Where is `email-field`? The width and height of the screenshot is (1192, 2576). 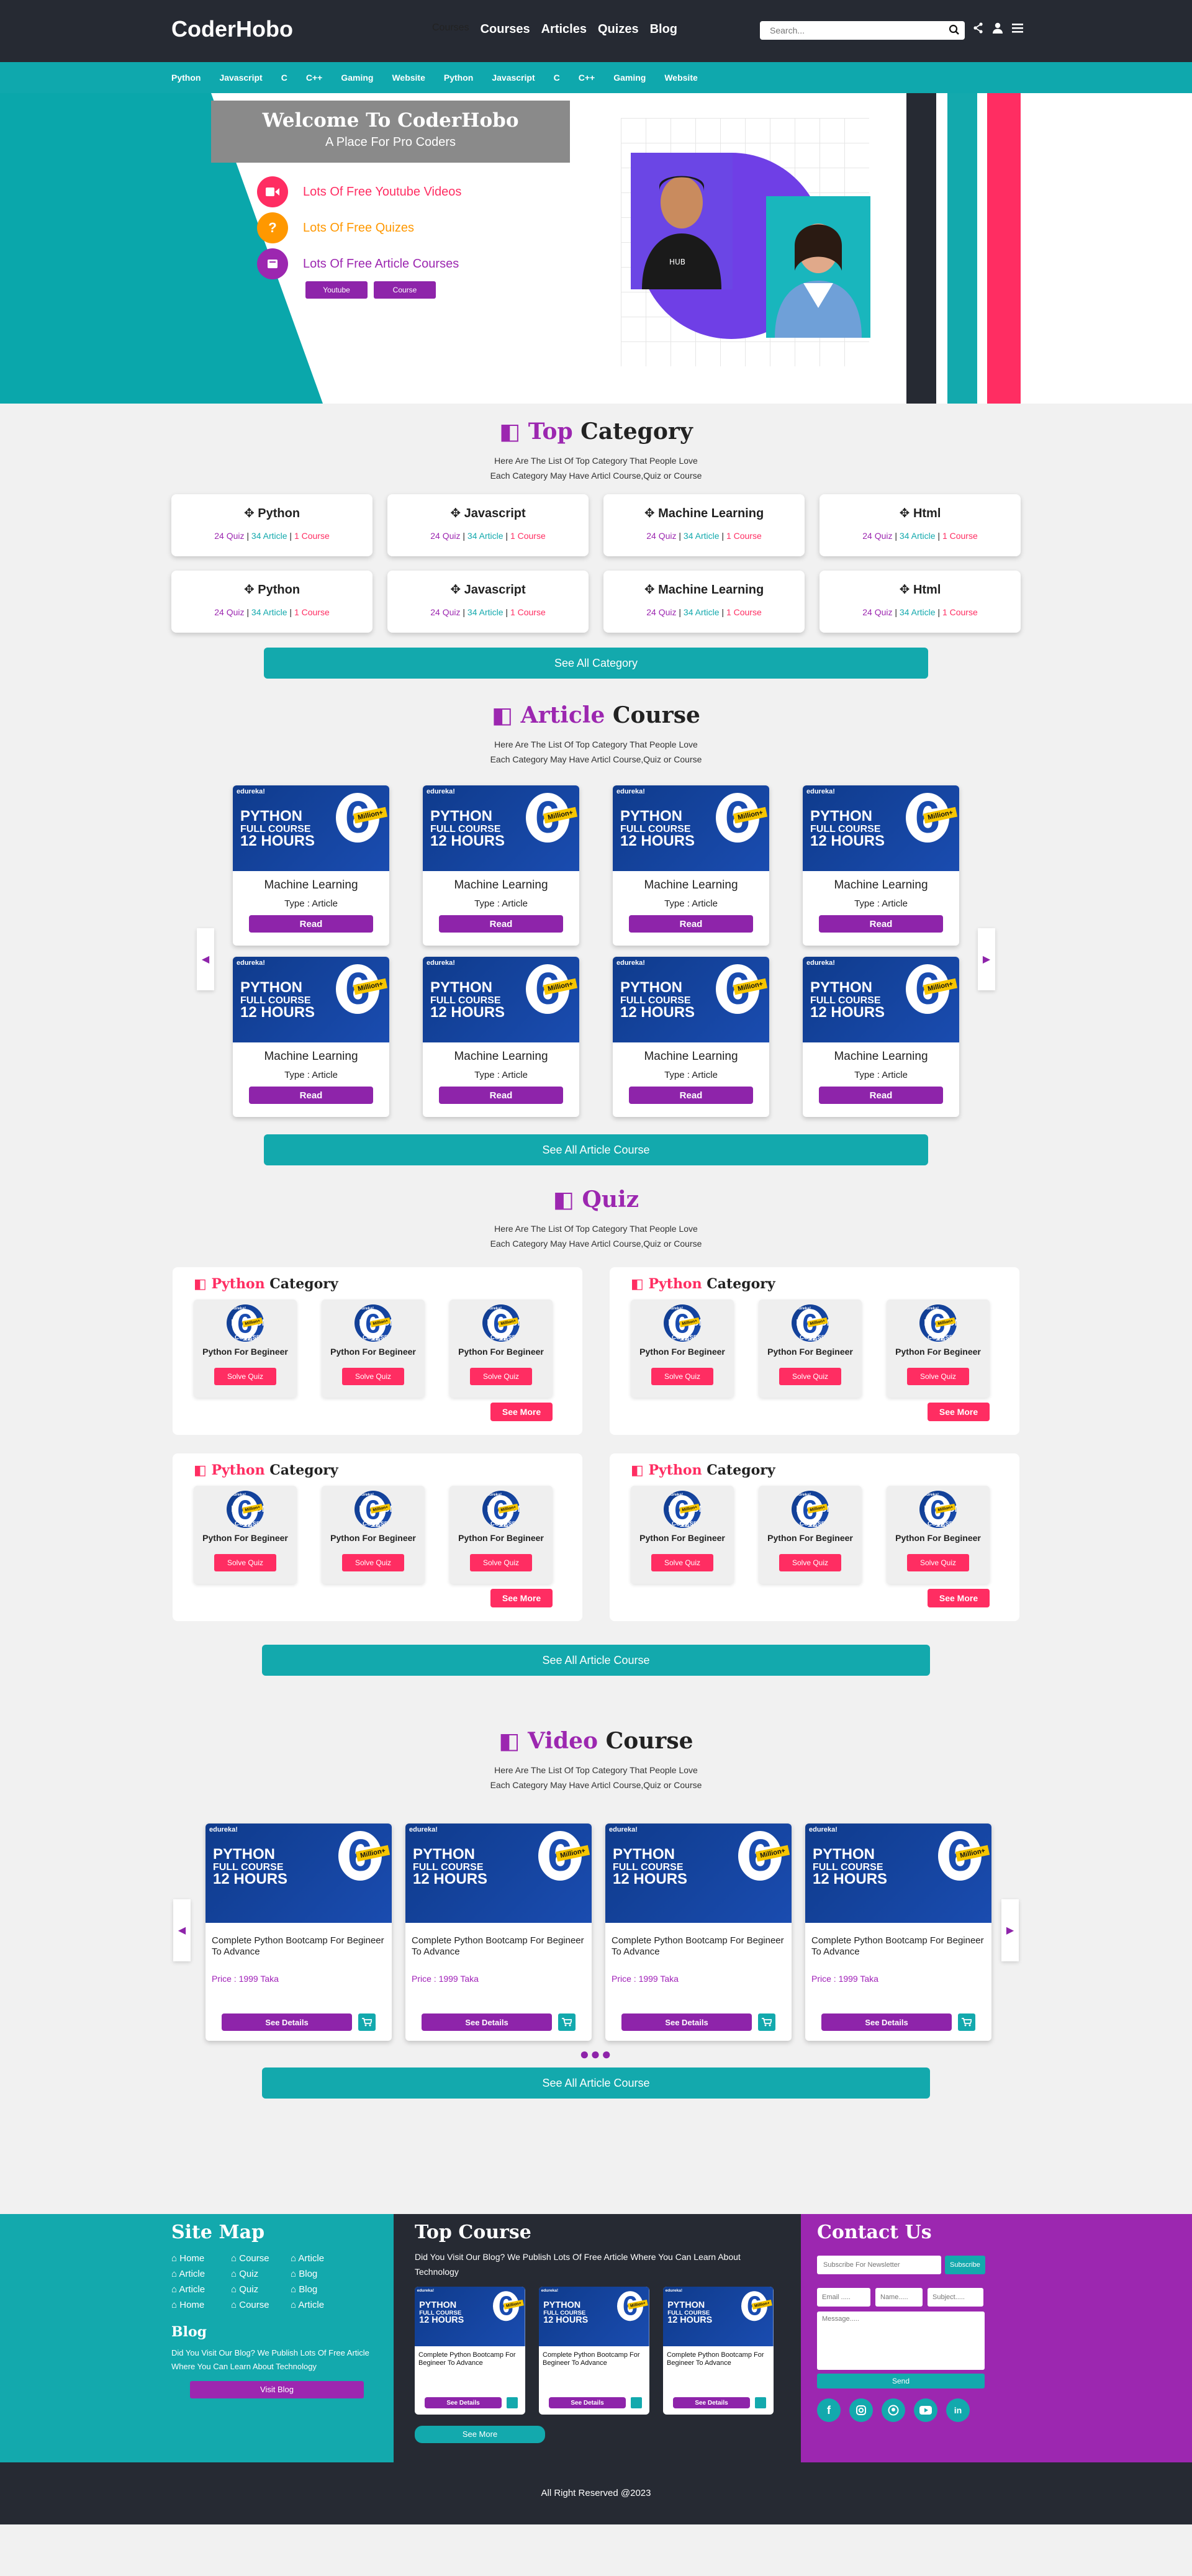 email-field is located at coordinates (843, 2297).